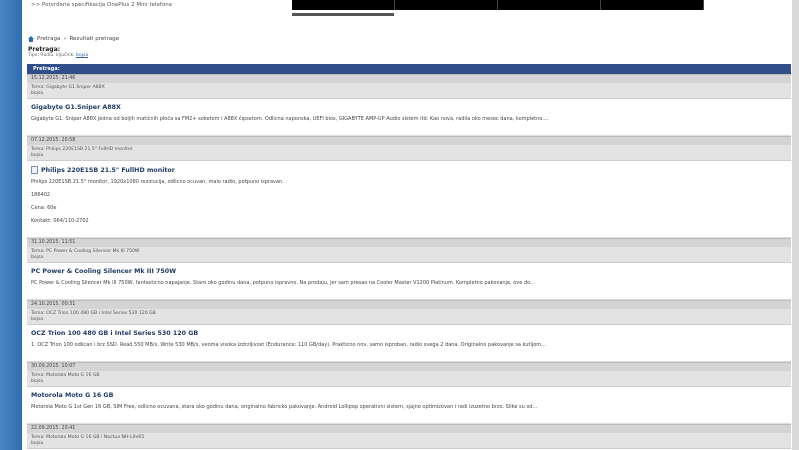 This screenshot has height=450, width=799. Describe the element at coordinates (60, 221) in the screenshot. I see `post-body-line: Kontakt: 064/110-2702` at that location.